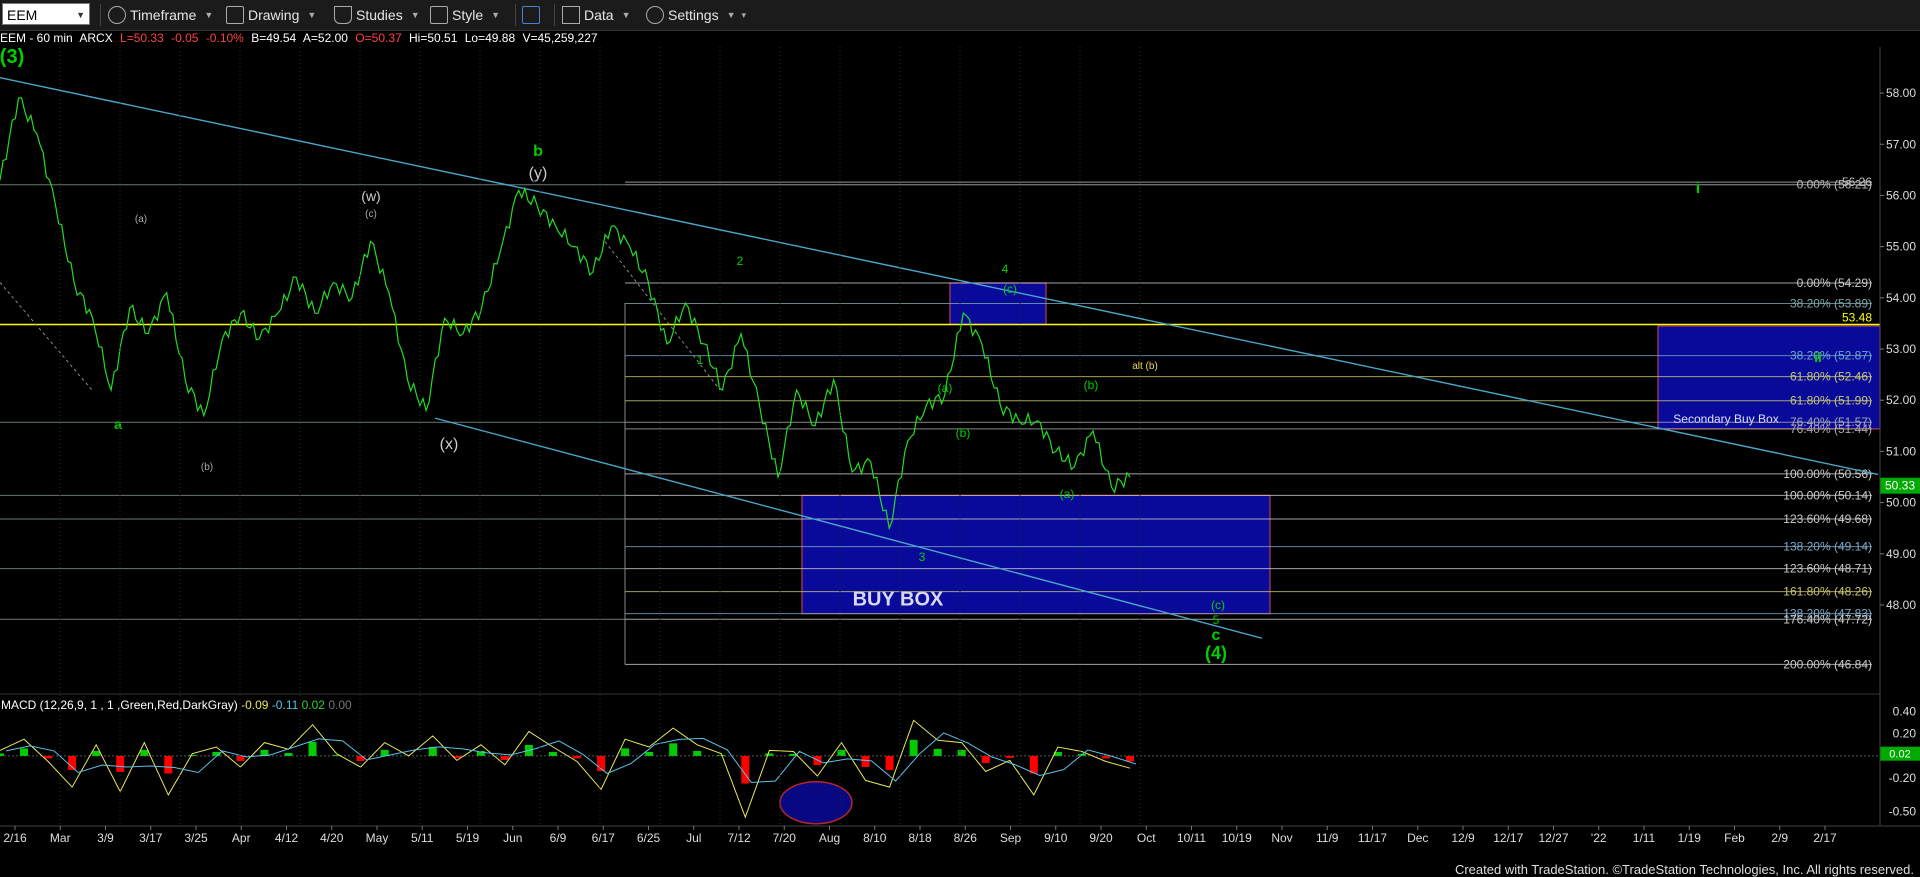 Image resolution: width=1920 pixels, height=877 pixels. Describe the element at coordinates (1827, 495) in the screenshot. I see `fib-label: 100.00% (50.14)` at that location.